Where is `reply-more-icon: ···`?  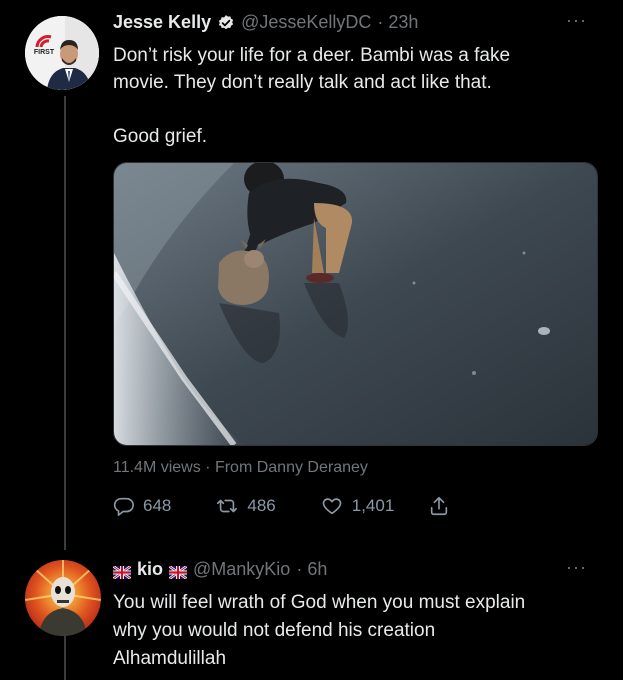
reply-more-icon: ··· is located at coordinates (576, 567).